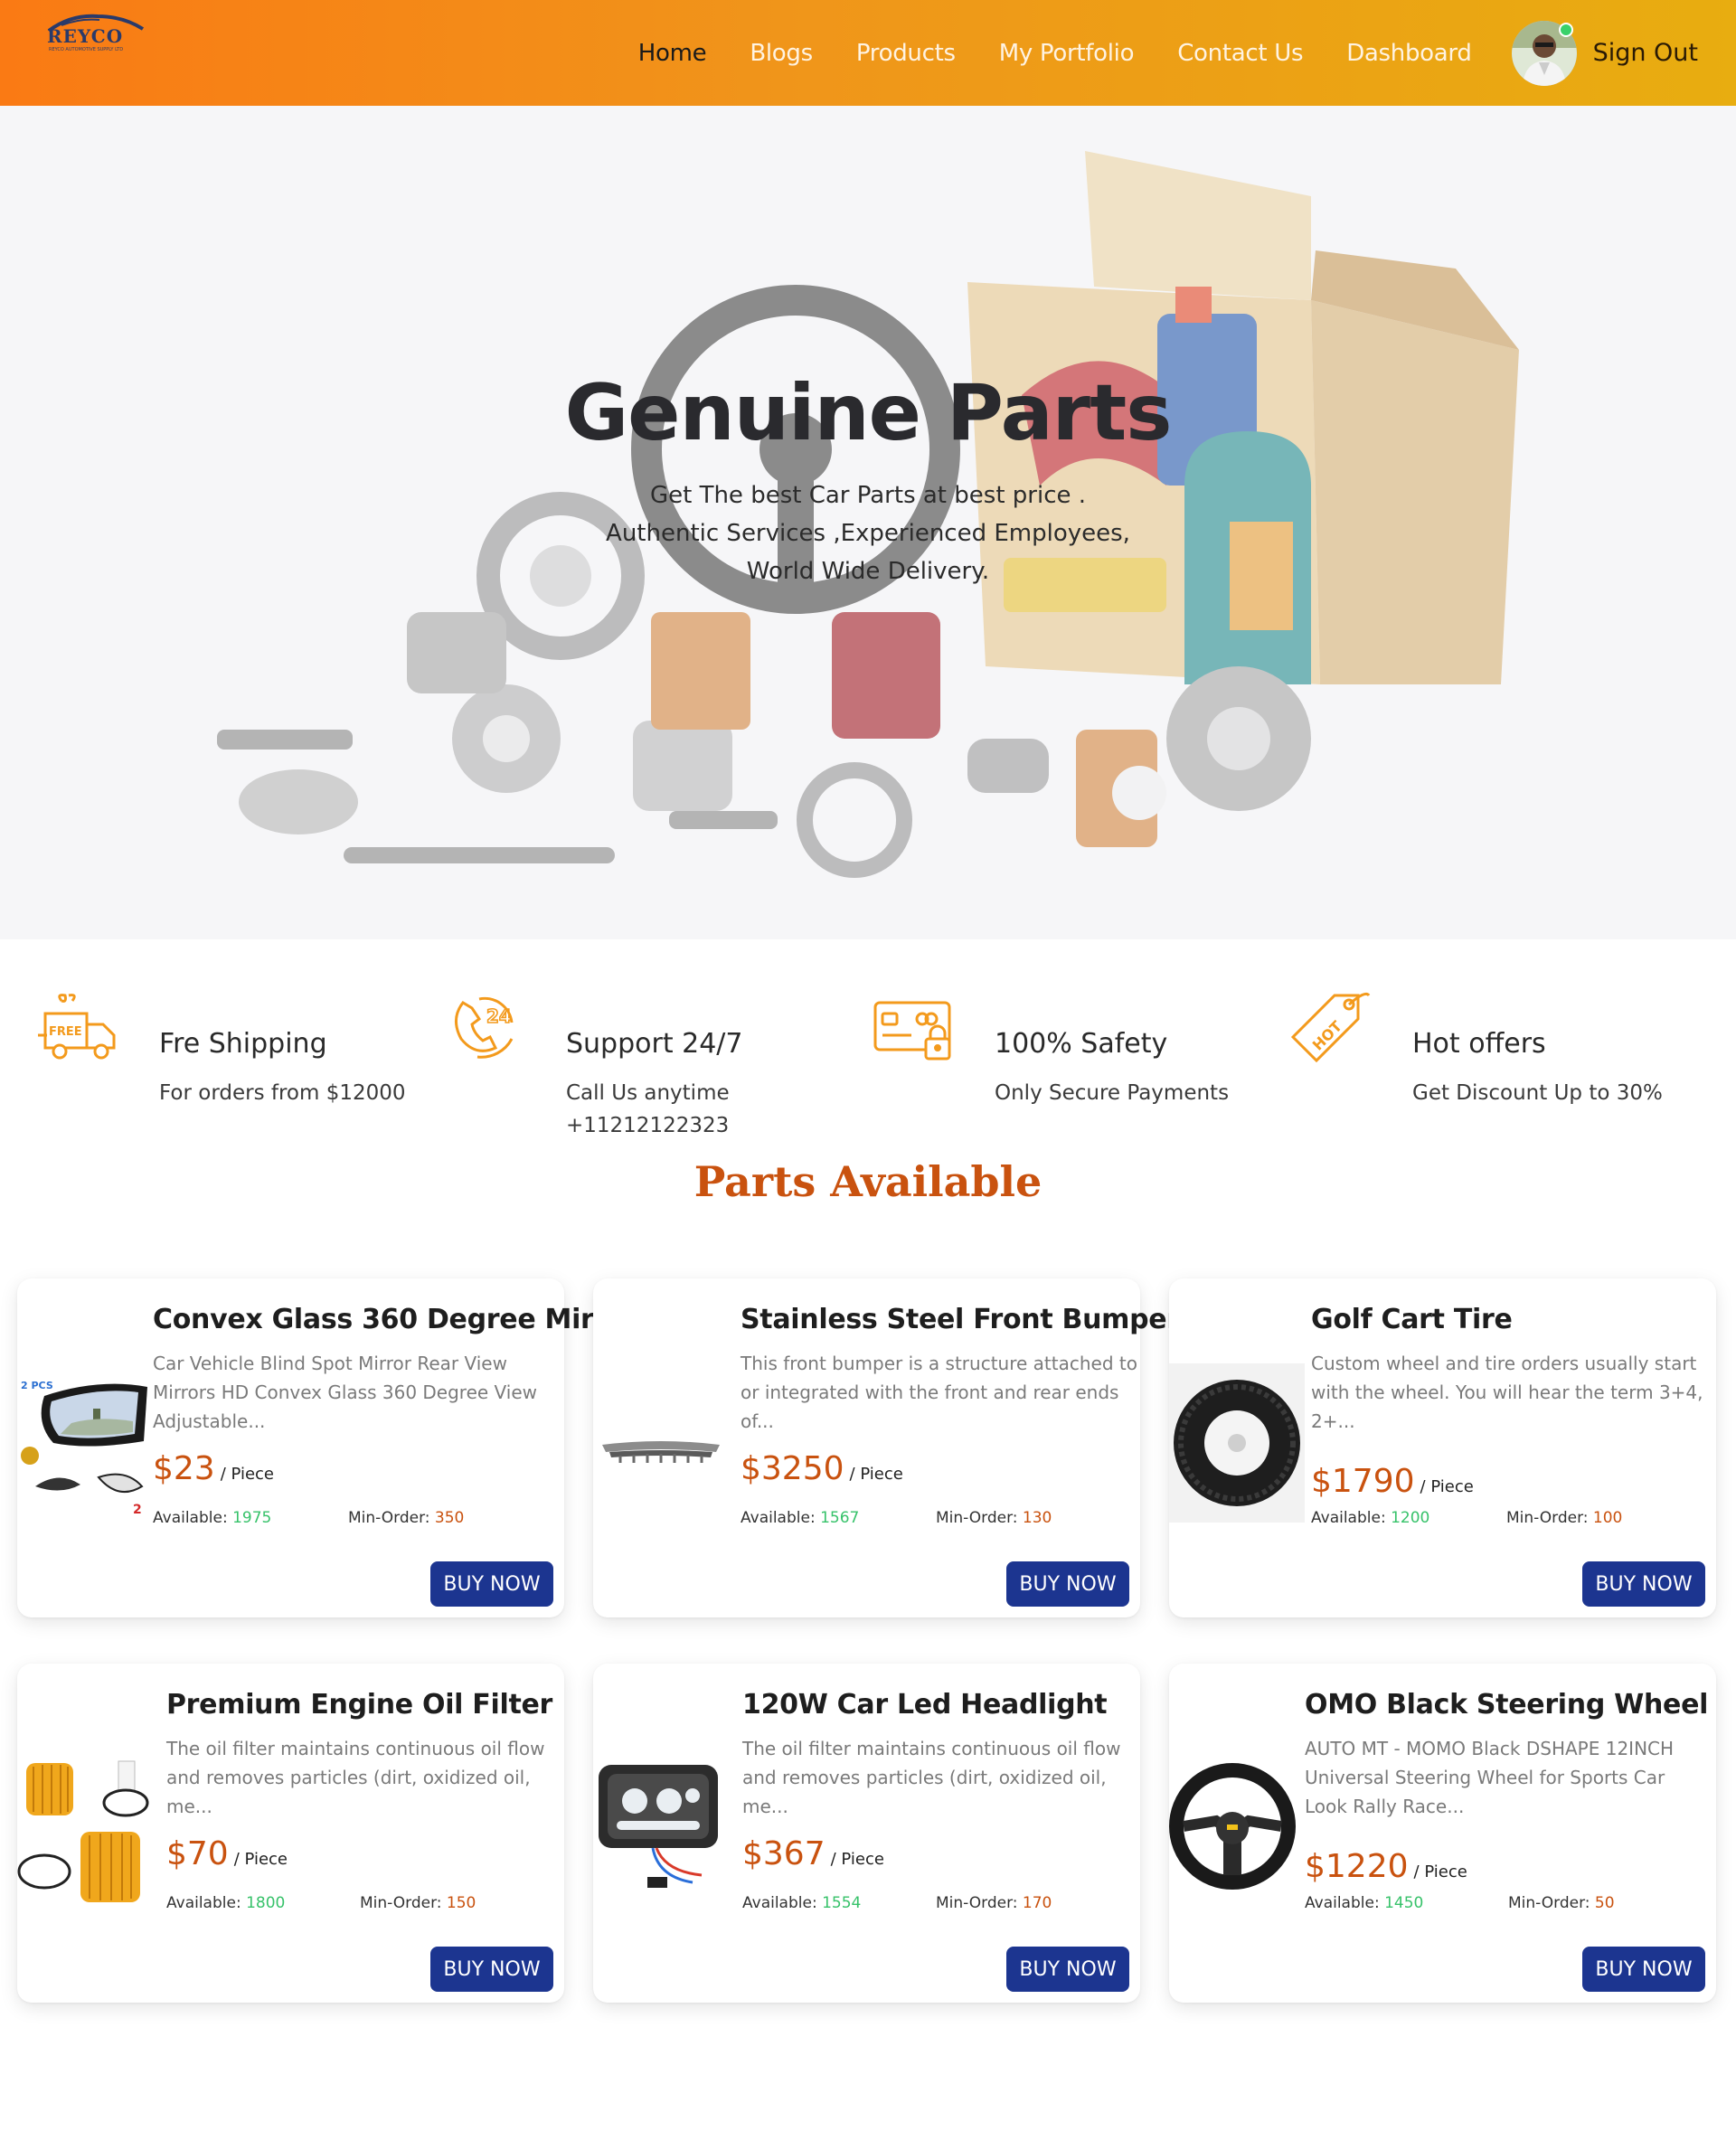  I want to click on min-order-value: 50, so click(1604, 1903).